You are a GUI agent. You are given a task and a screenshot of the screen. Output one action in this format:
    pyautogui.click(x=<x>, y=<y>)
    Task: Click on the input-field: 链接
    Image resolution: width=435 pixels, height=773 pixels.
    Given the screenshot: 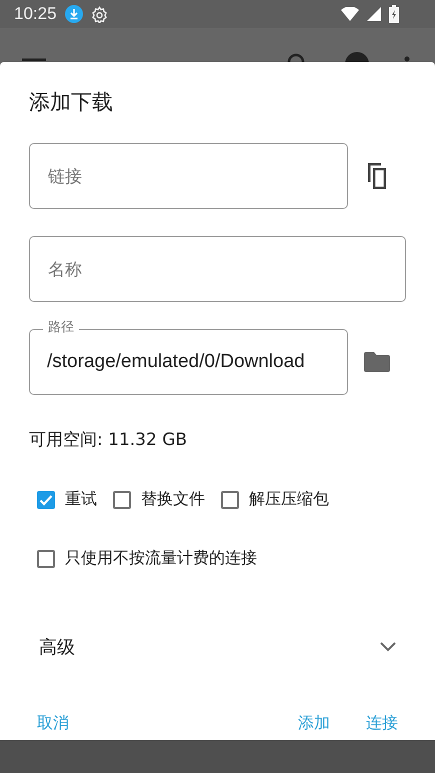 What is the action you would take?
    pyautogui.click(x=188, y=176)
    